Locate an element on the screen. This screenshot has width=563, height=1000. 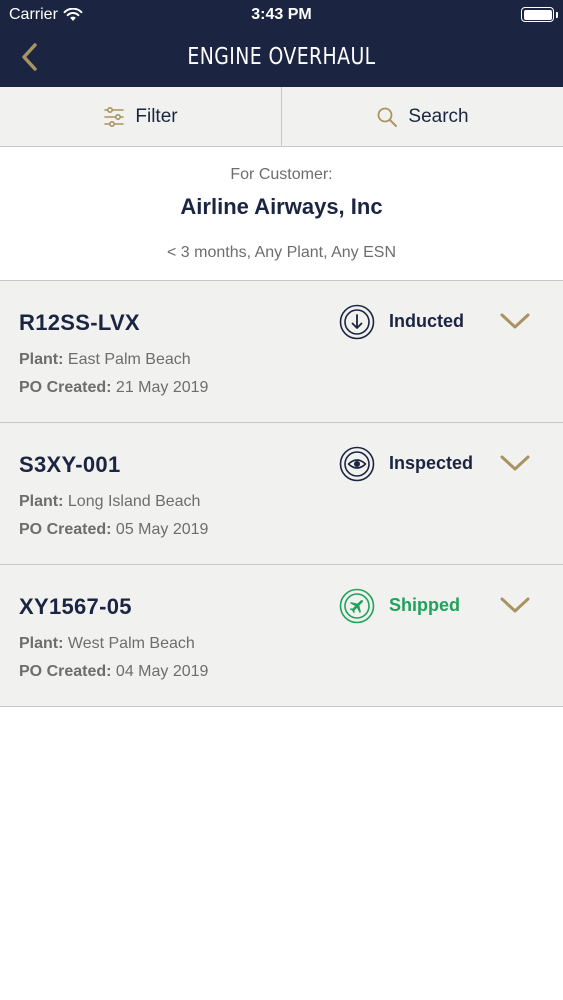
status-badge: Inducted is located at coordinates (426, 321).